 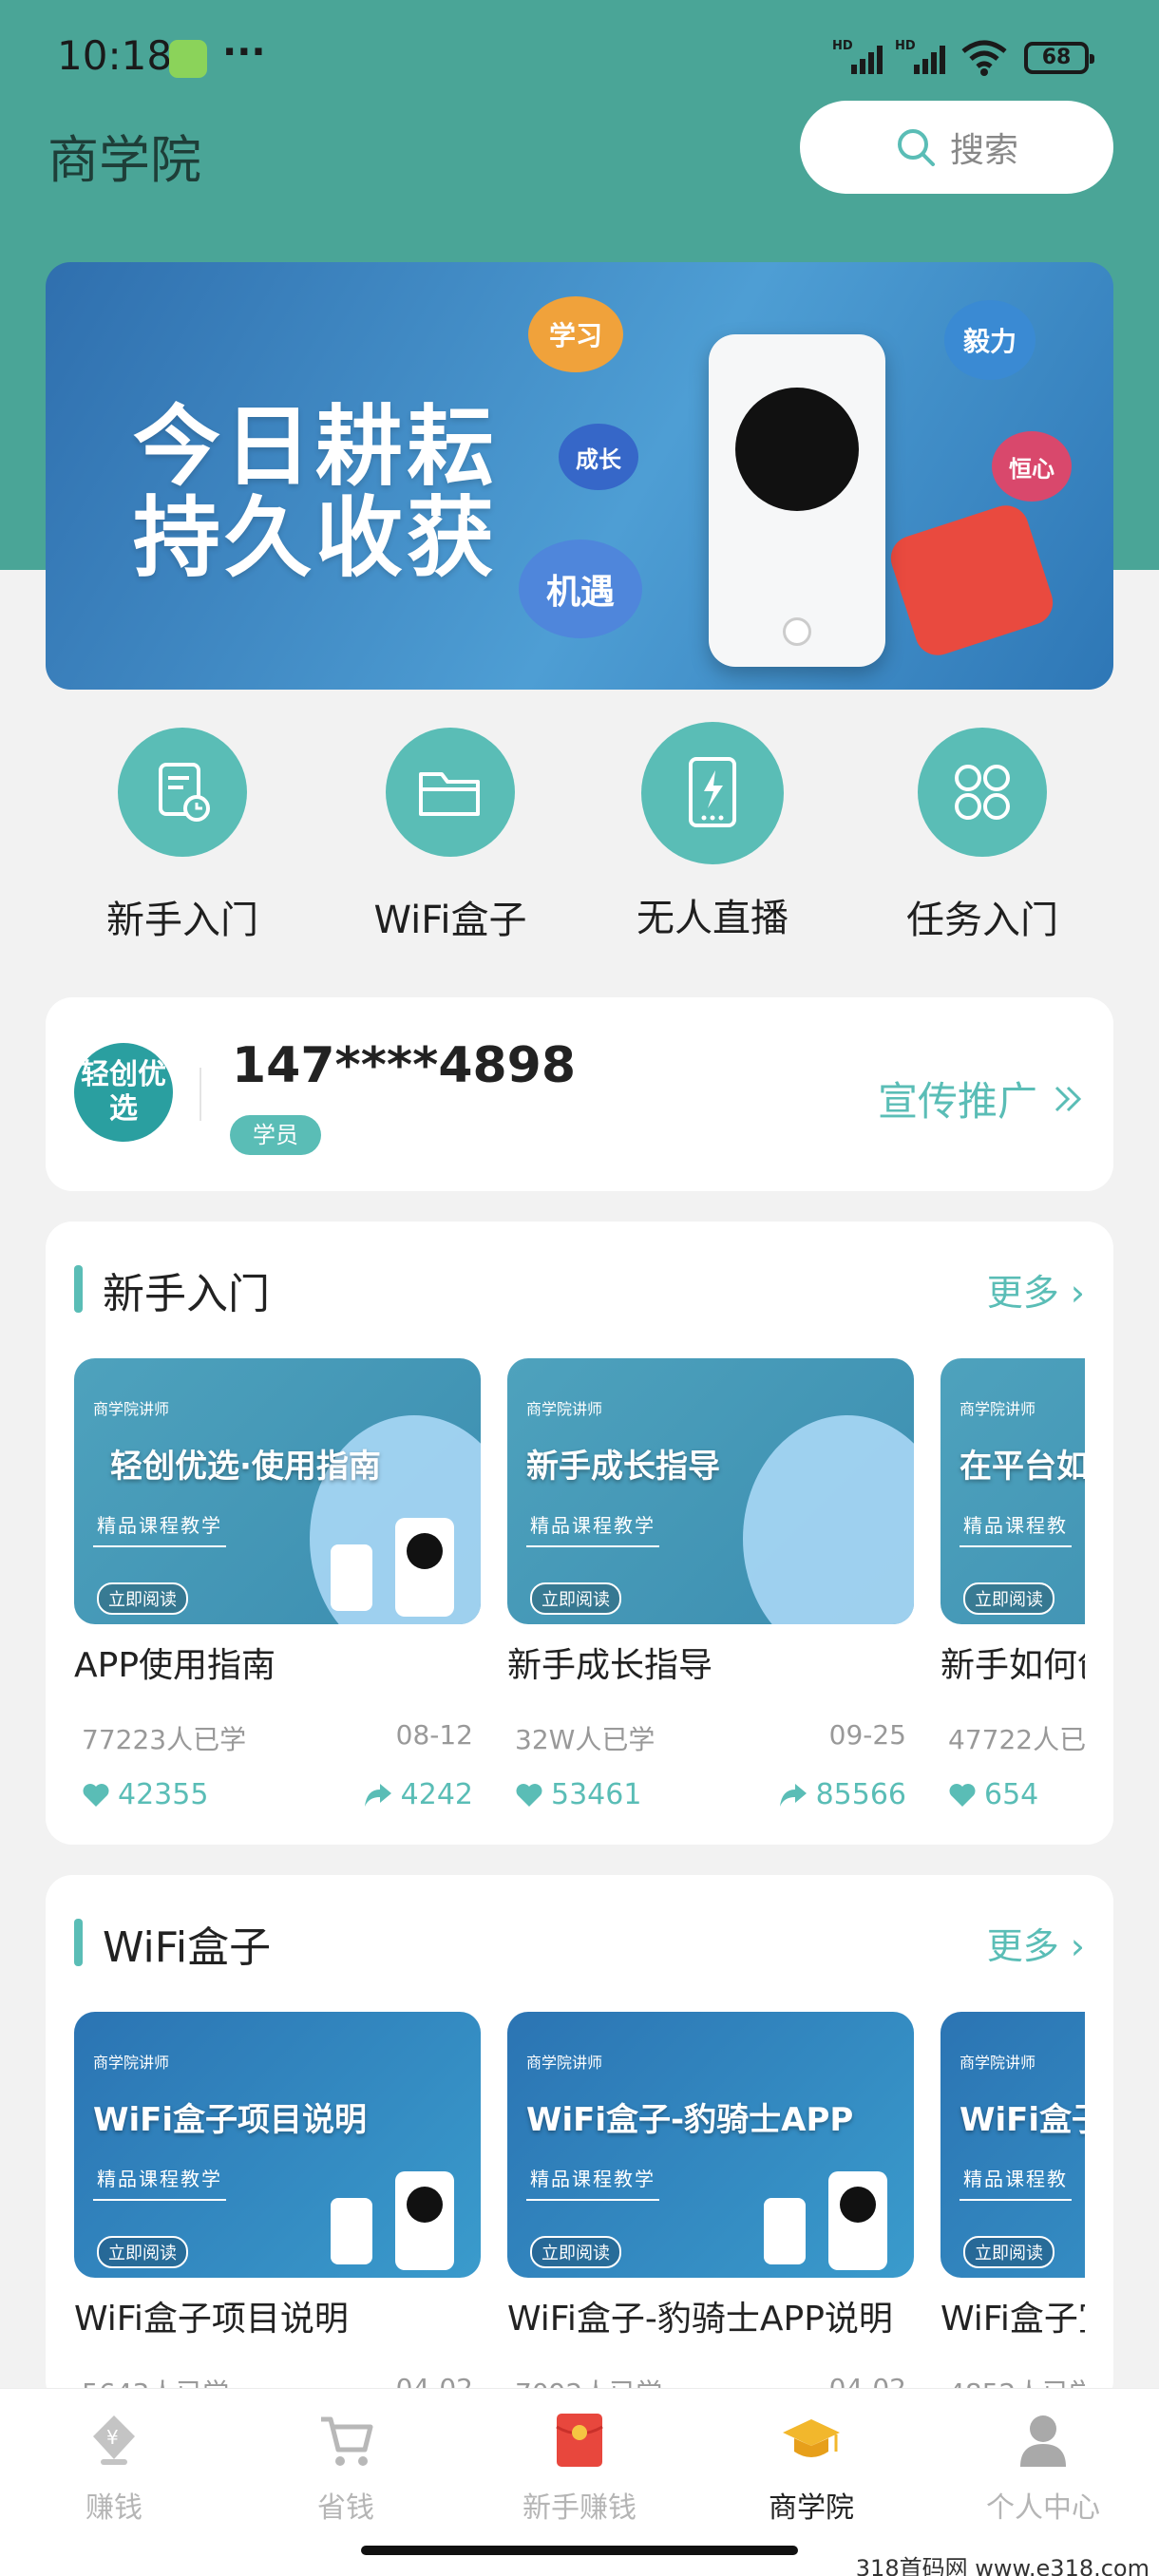 What do you see at coordinates (1016, 1739) in the screenshot?
I see `learner-count: 47722人已学` at bounding box center [1016, 1739].